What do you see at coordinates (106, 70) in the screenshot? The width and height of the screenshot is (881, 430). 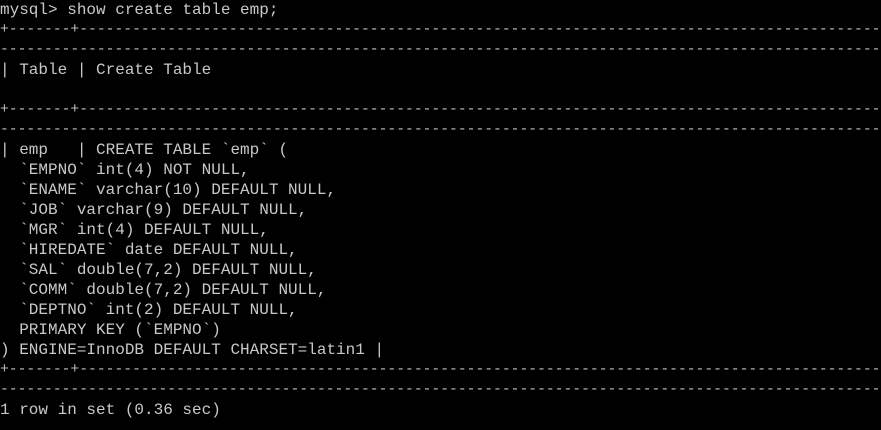 I see `table-header-row: | Table | Create Table` at bounding box center [106, 70].